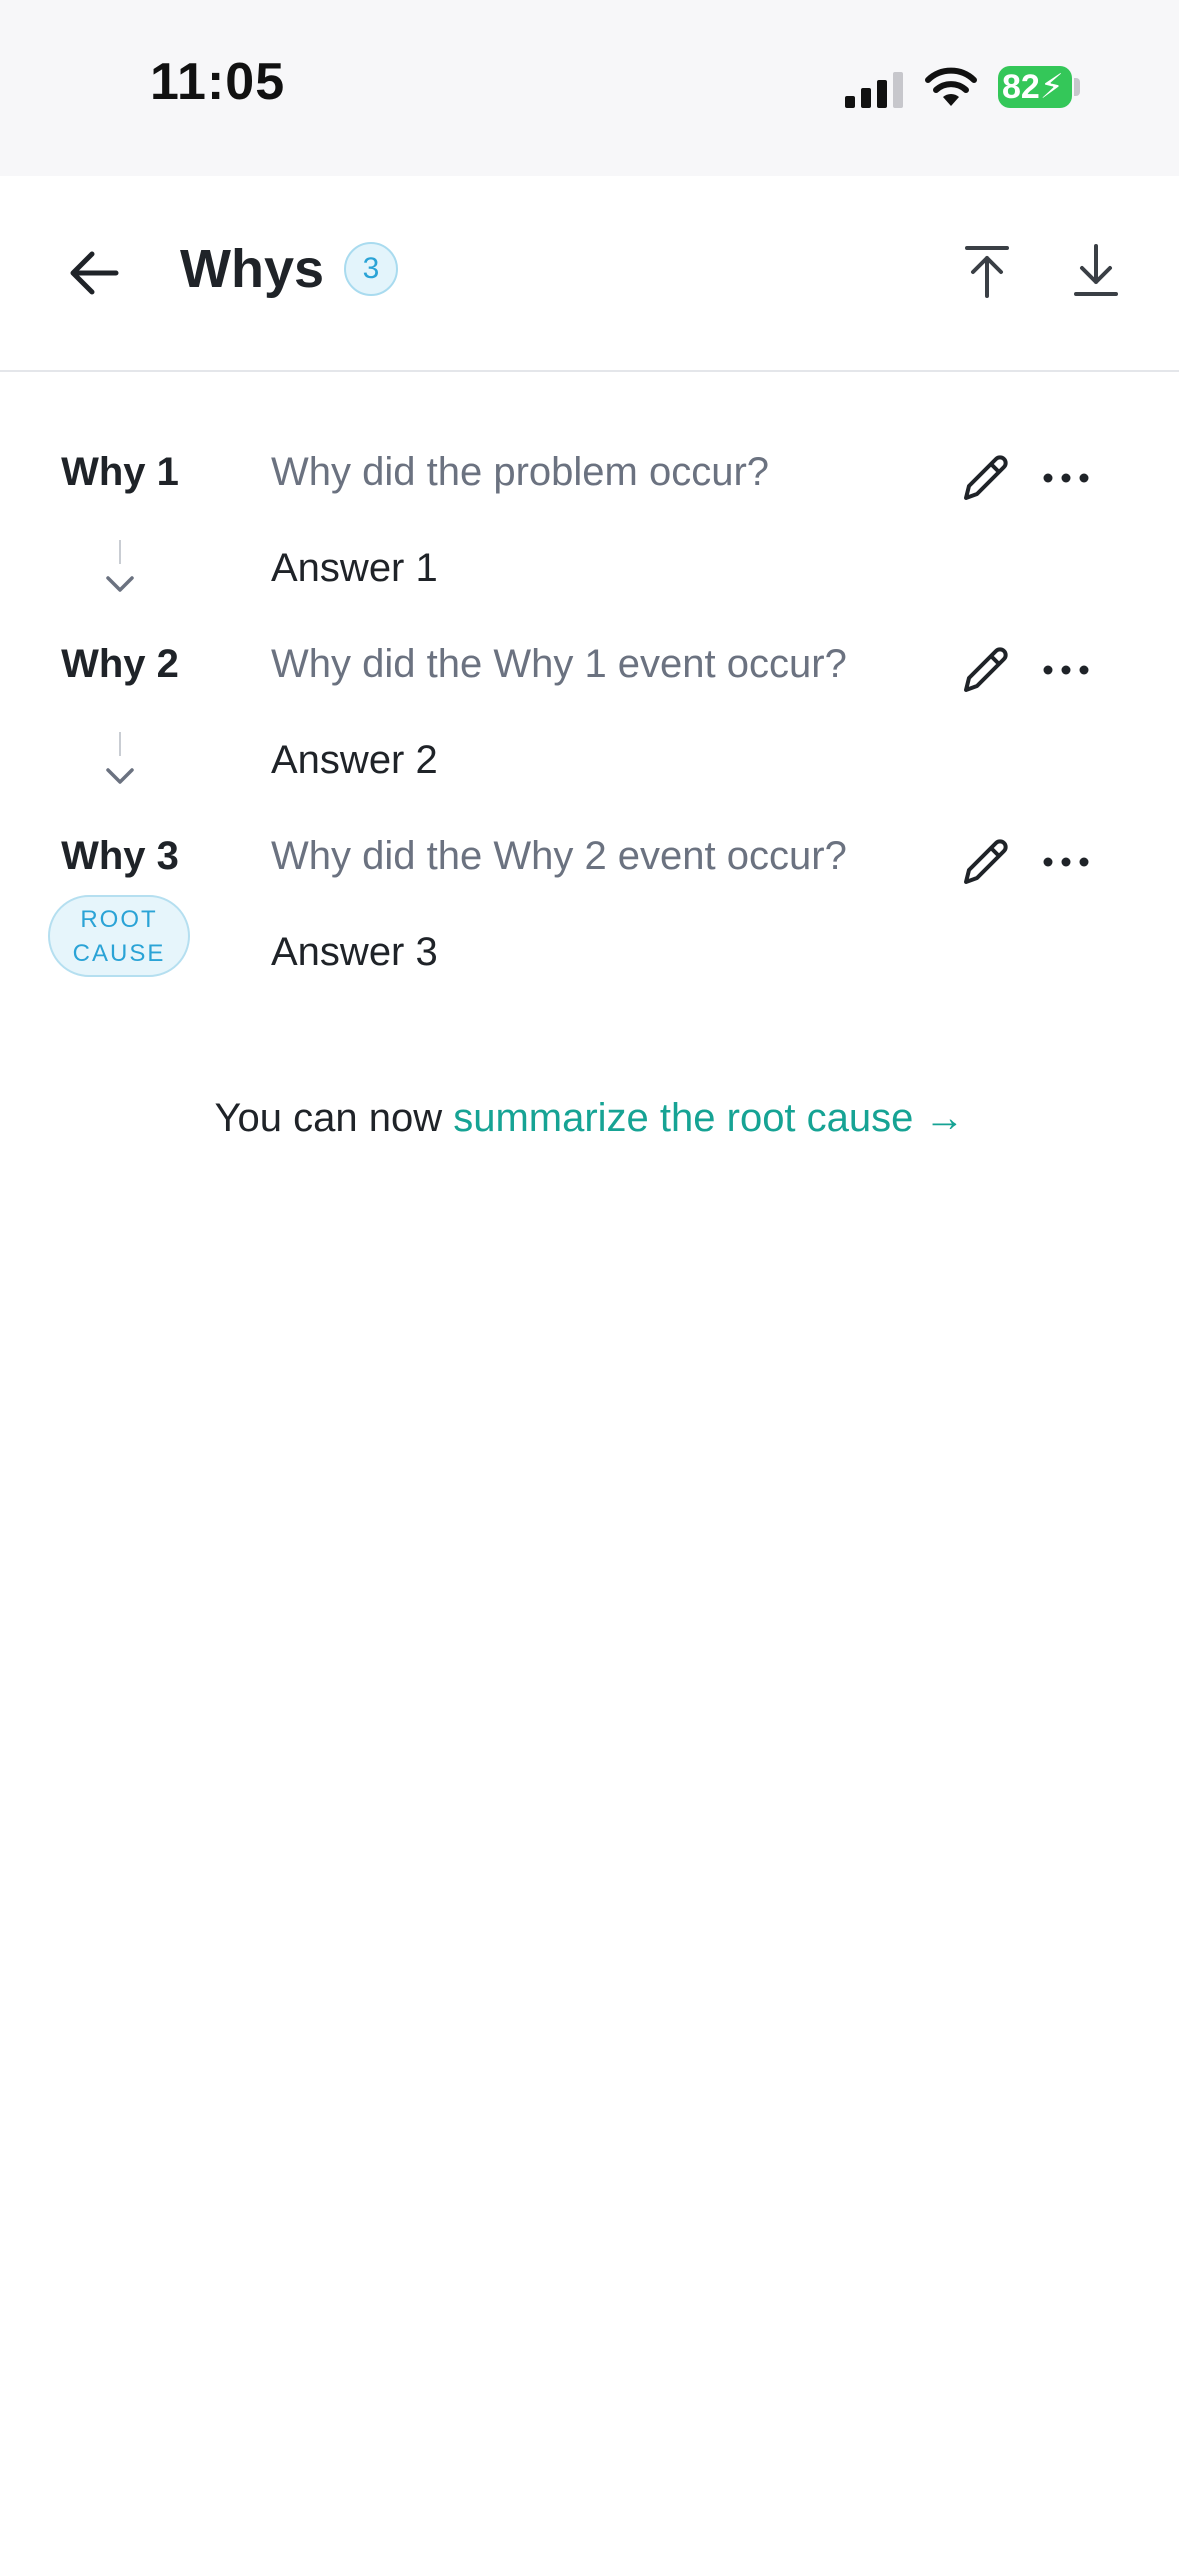  Describe the element at coordinates (119, 936) in the screenshot. I see `root-cause-badge: ROOT CAUSE` at that location.